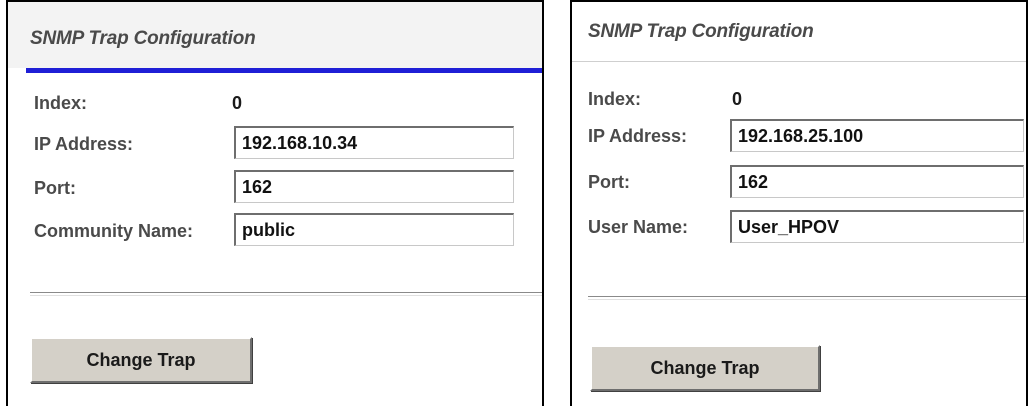 The height and width of the screenshot is (406, 1034). What do you see at coordinates (638, 227) in the screenshot?
I see `user-name-label: User Name:` at bounding box center [638, 227].